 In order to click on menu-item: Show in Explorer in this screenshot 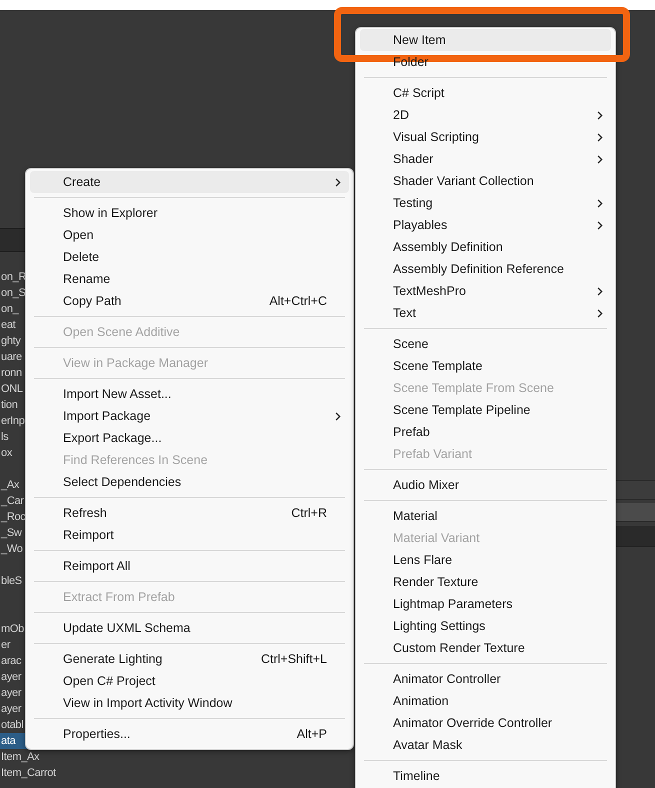, I will do `click(189, 213)`.